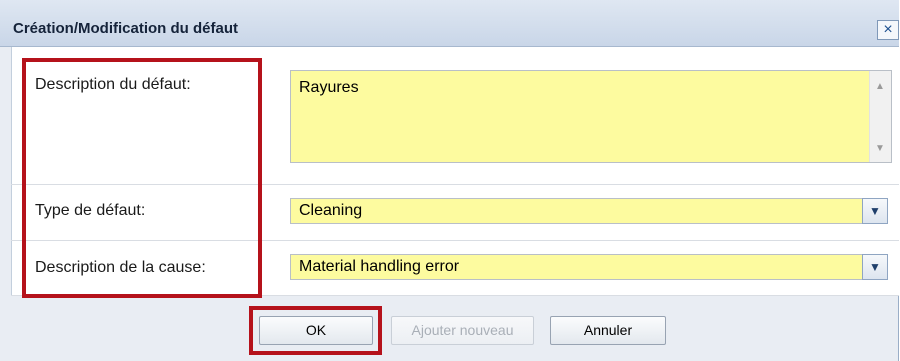  I want to click on add-new-button: Ajouter nouveau, so click(462, 330).